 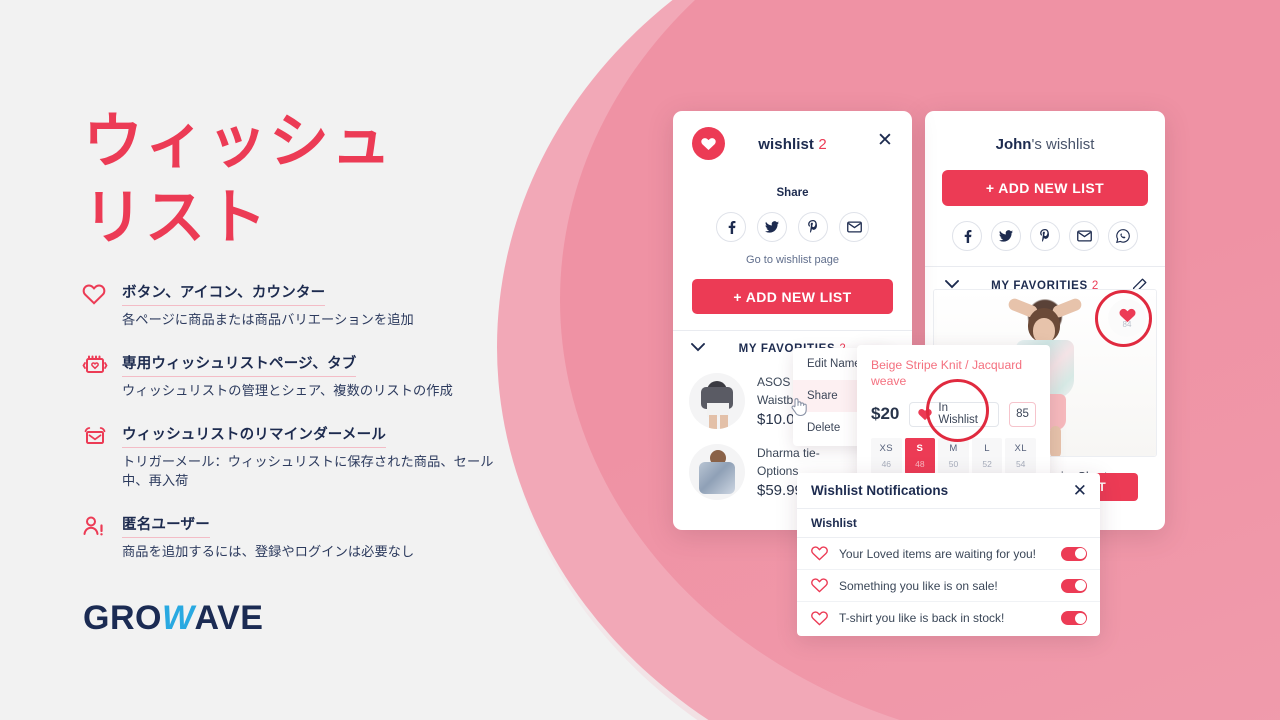 What do you see at coordinates (987, 463) in the screenshot?
I see `size-number: 52` at bounding box center [987, 463].